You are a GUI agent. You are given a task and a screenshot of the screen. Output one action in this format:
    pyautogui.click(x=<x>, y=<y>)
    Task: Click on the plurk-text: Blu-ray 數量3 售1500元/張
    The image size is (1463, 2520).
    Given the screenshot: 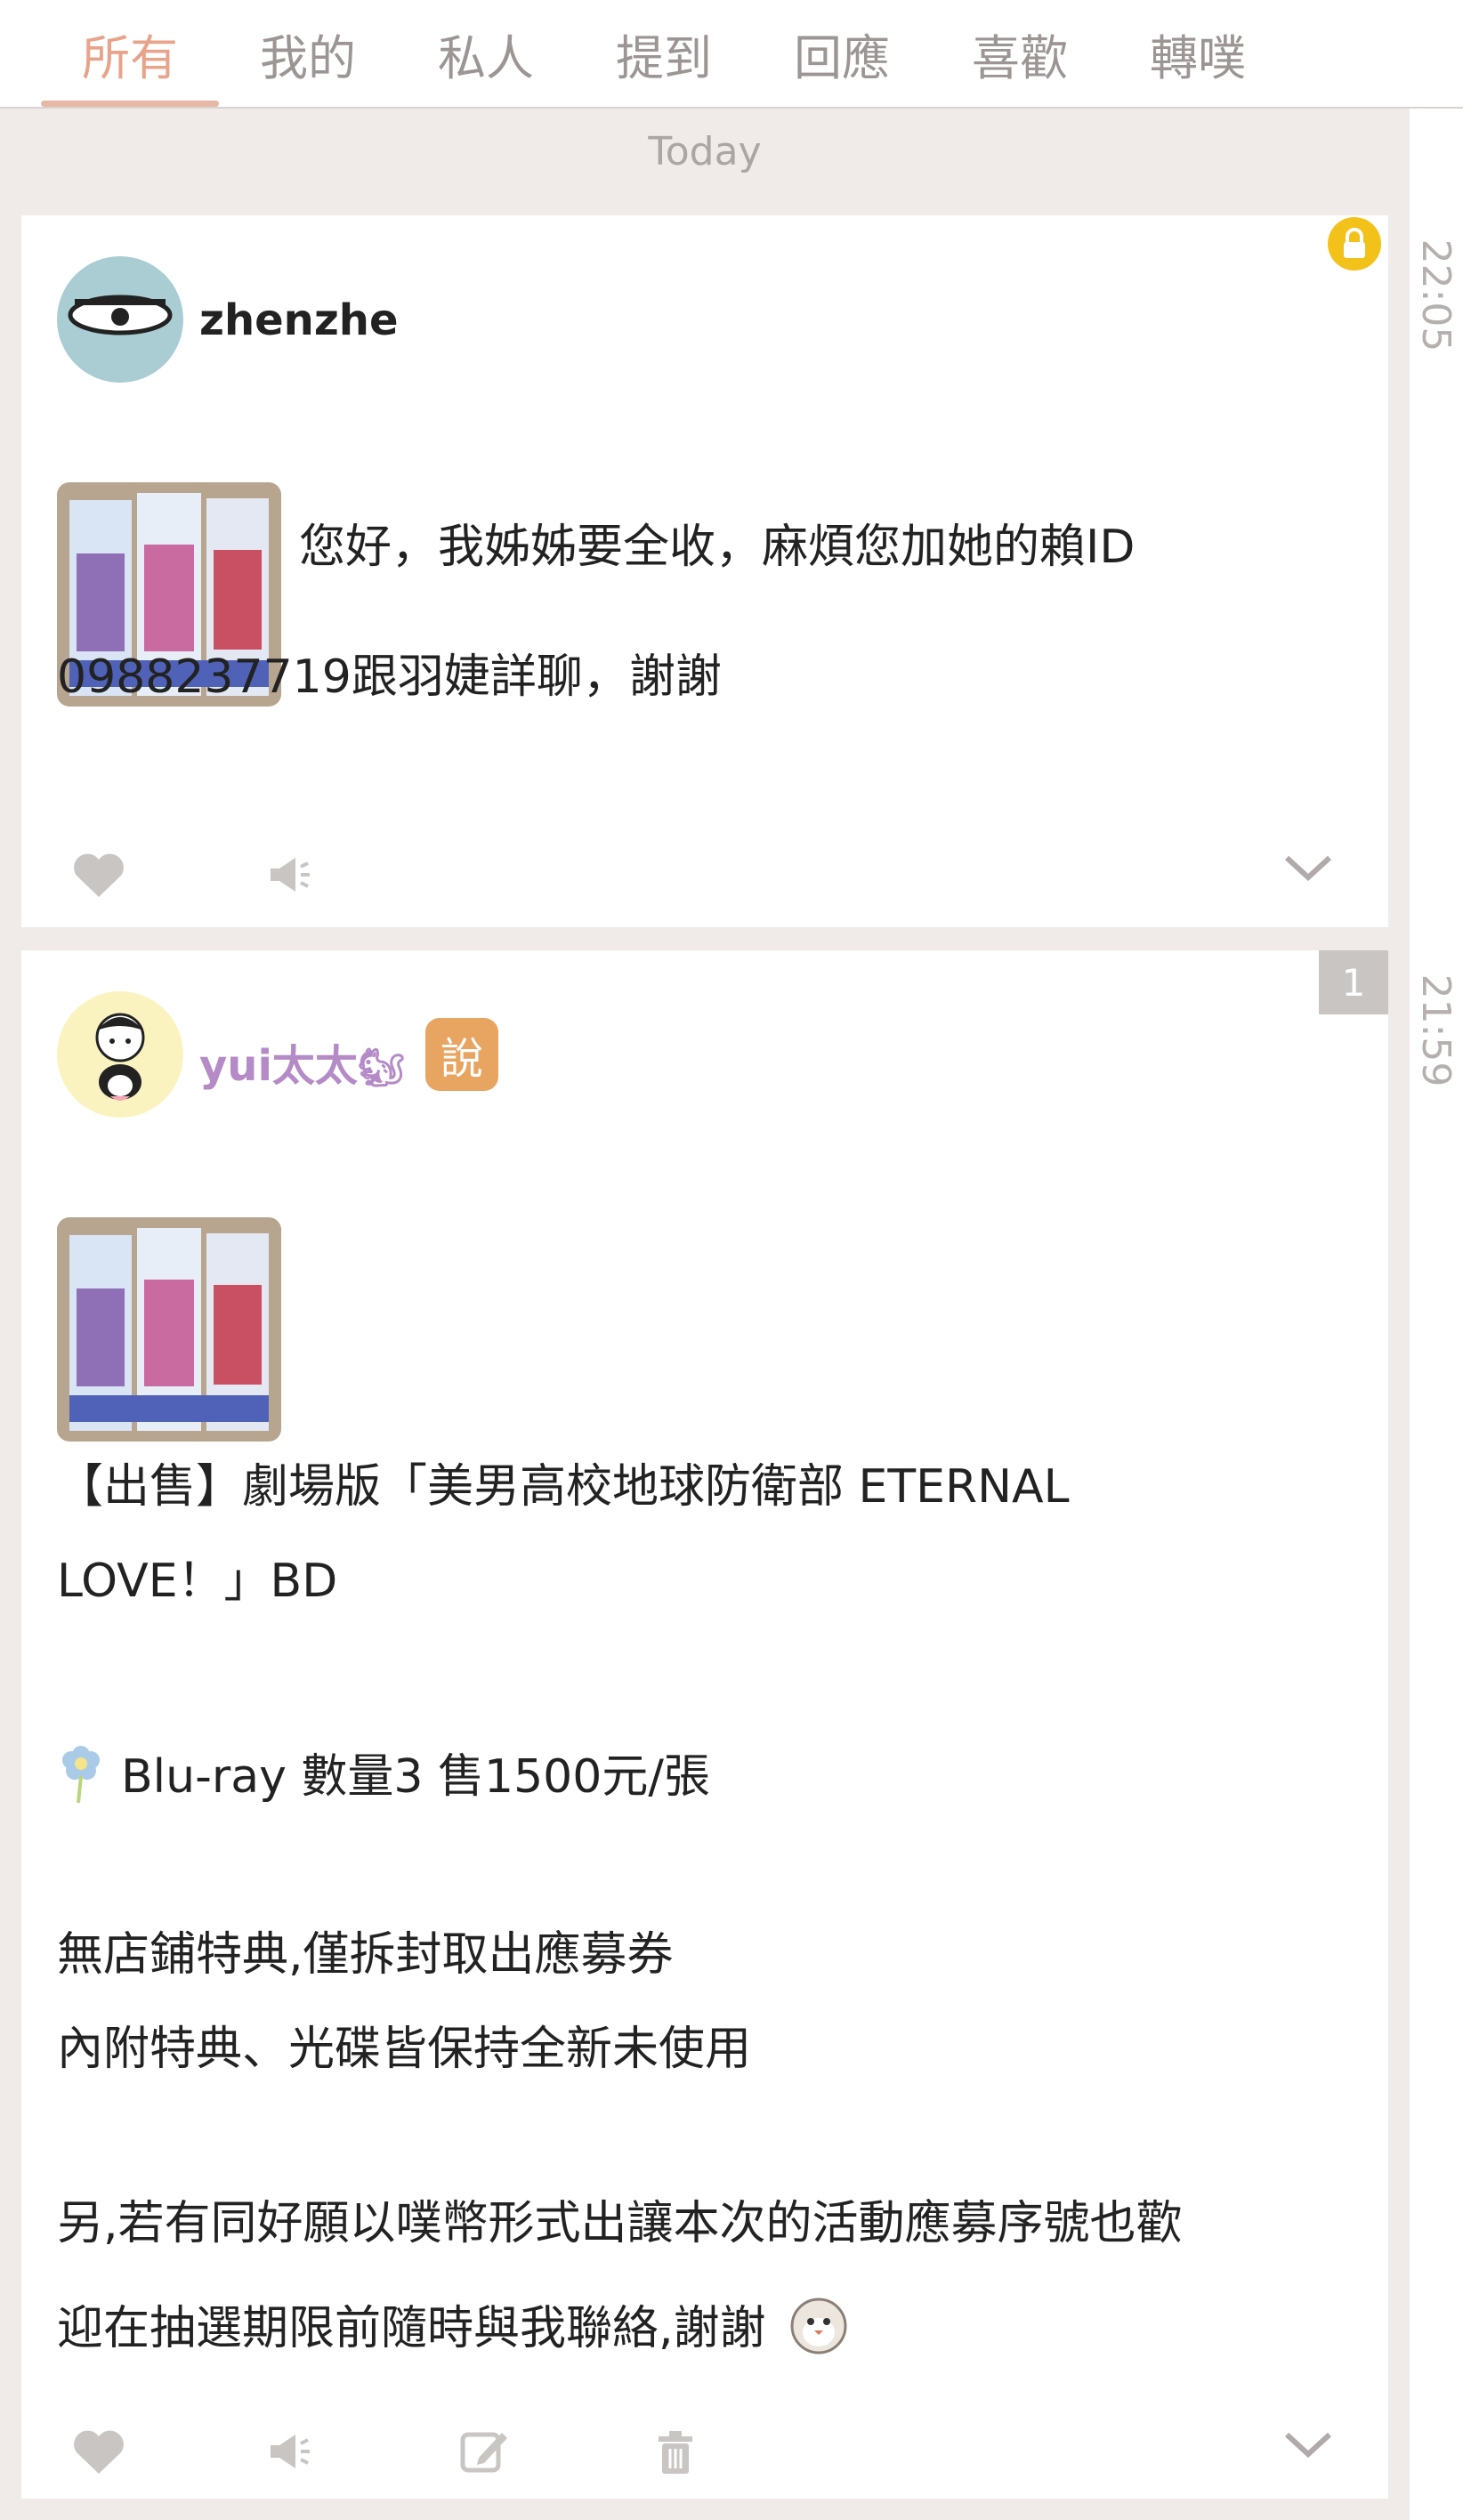 What is the action you would take?
    pyautogui.click(x=415, y=1777)
    